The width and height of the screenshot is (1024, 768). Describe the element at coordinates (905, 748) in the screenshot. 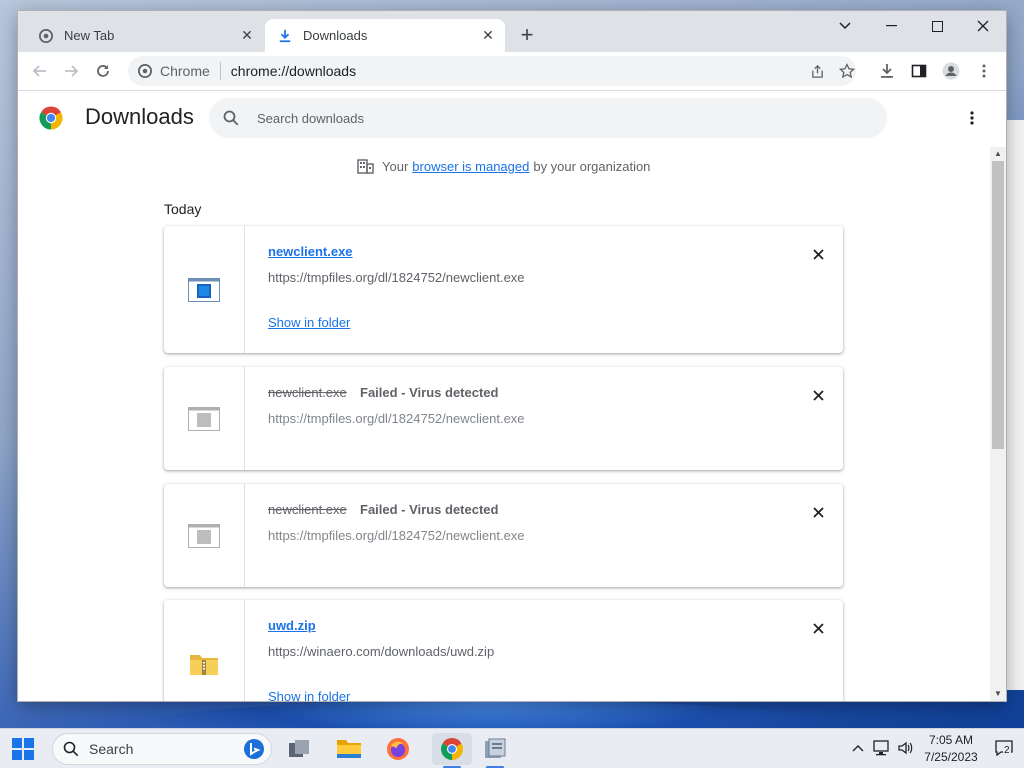

I see `volume-icon` at that location.